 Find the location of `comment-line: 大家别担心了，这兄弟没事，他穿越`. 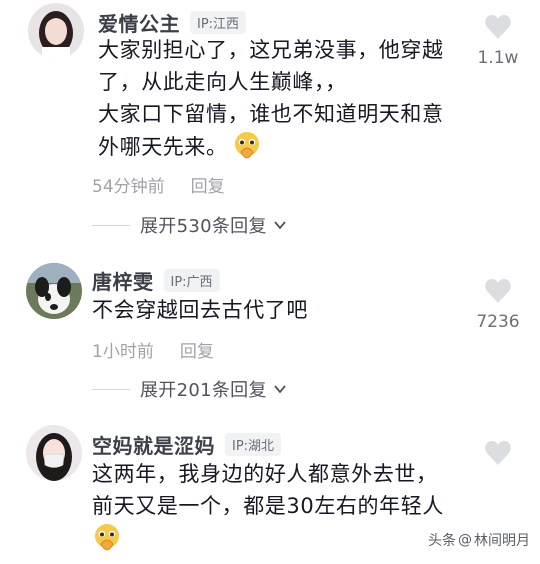

comment-line: 大家别担心了，这兄弟没事，他穿越 is located at coordinates (271, 50).